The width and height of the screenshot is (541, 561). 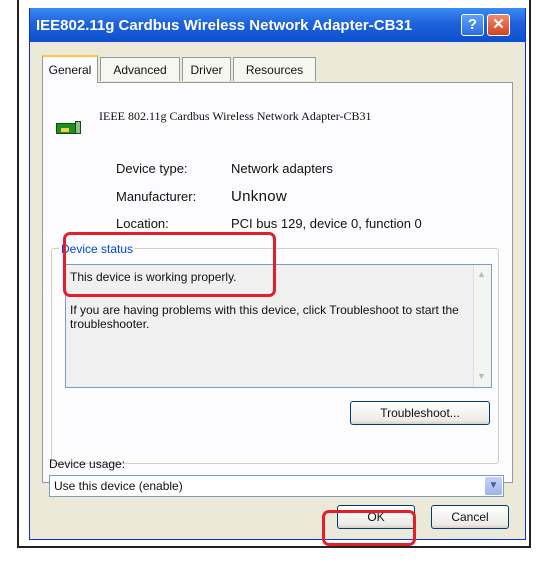 What do you see at coordinates (369, 528) in the screenshot?
I see `ok-highlight-annotation` at bounding box center [369, 528].